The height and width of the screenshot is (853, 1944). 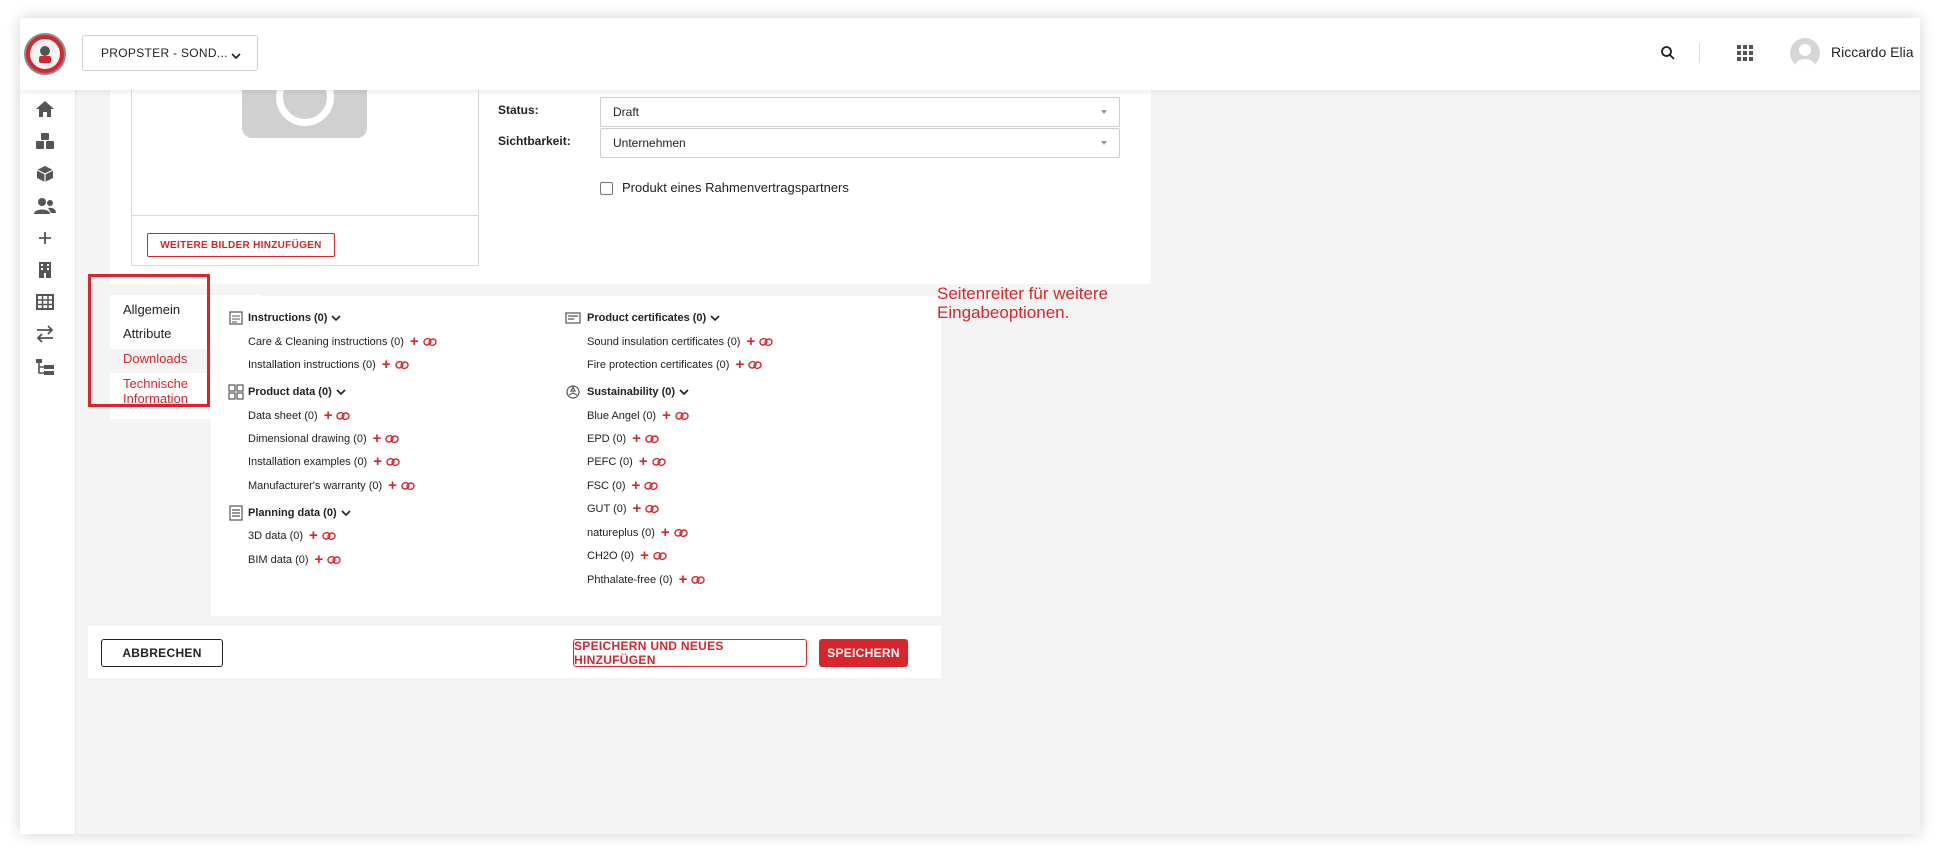 What do you see at coordinates (45, 238) in the screenshot?
I see `plus-icon` at bounding box center [45, 238].